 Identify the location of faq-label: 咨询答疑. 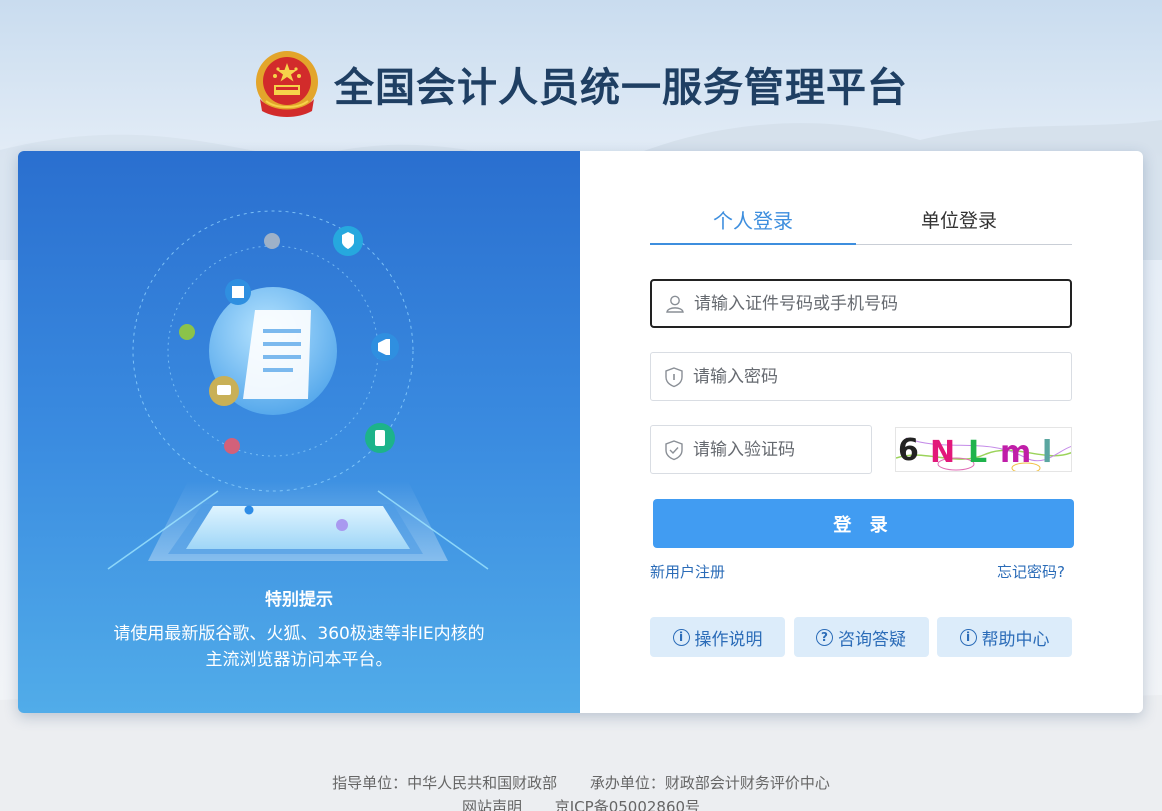
(872, 639).